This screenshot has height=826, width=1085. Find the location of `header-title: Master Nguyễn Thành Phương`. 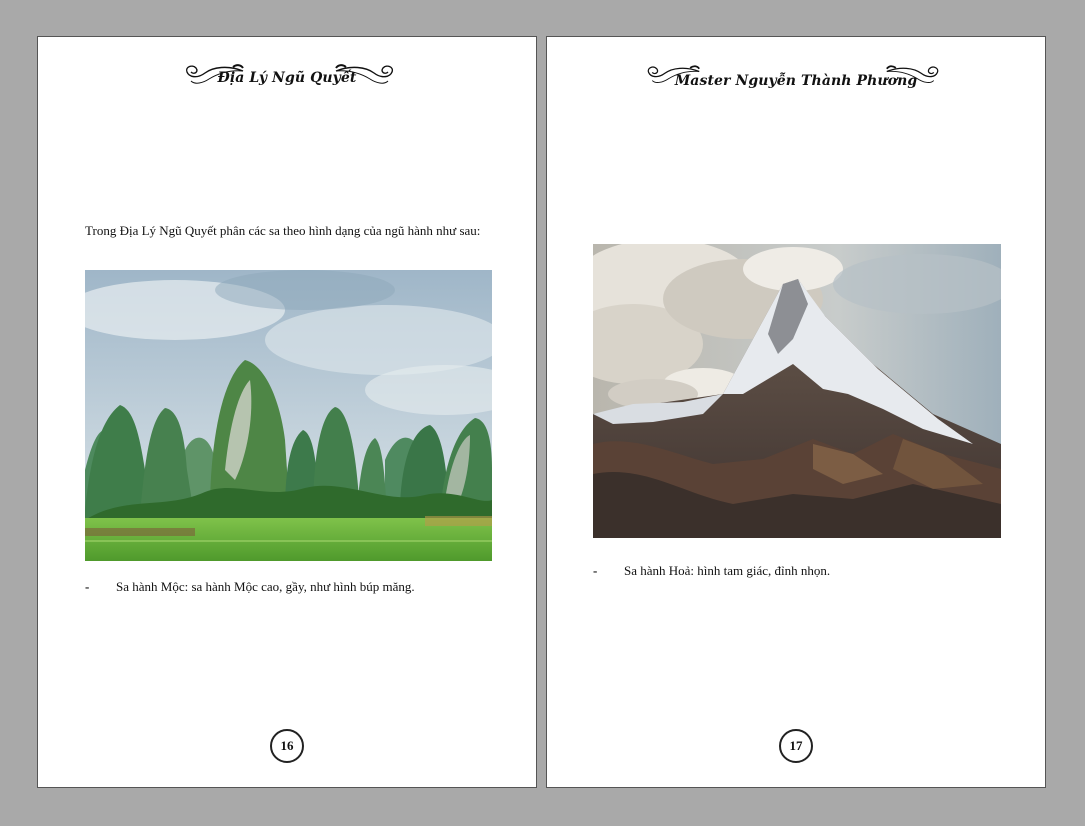

header-title: Master Nguyễn Thành Phương is located at coordinates (796, 81).